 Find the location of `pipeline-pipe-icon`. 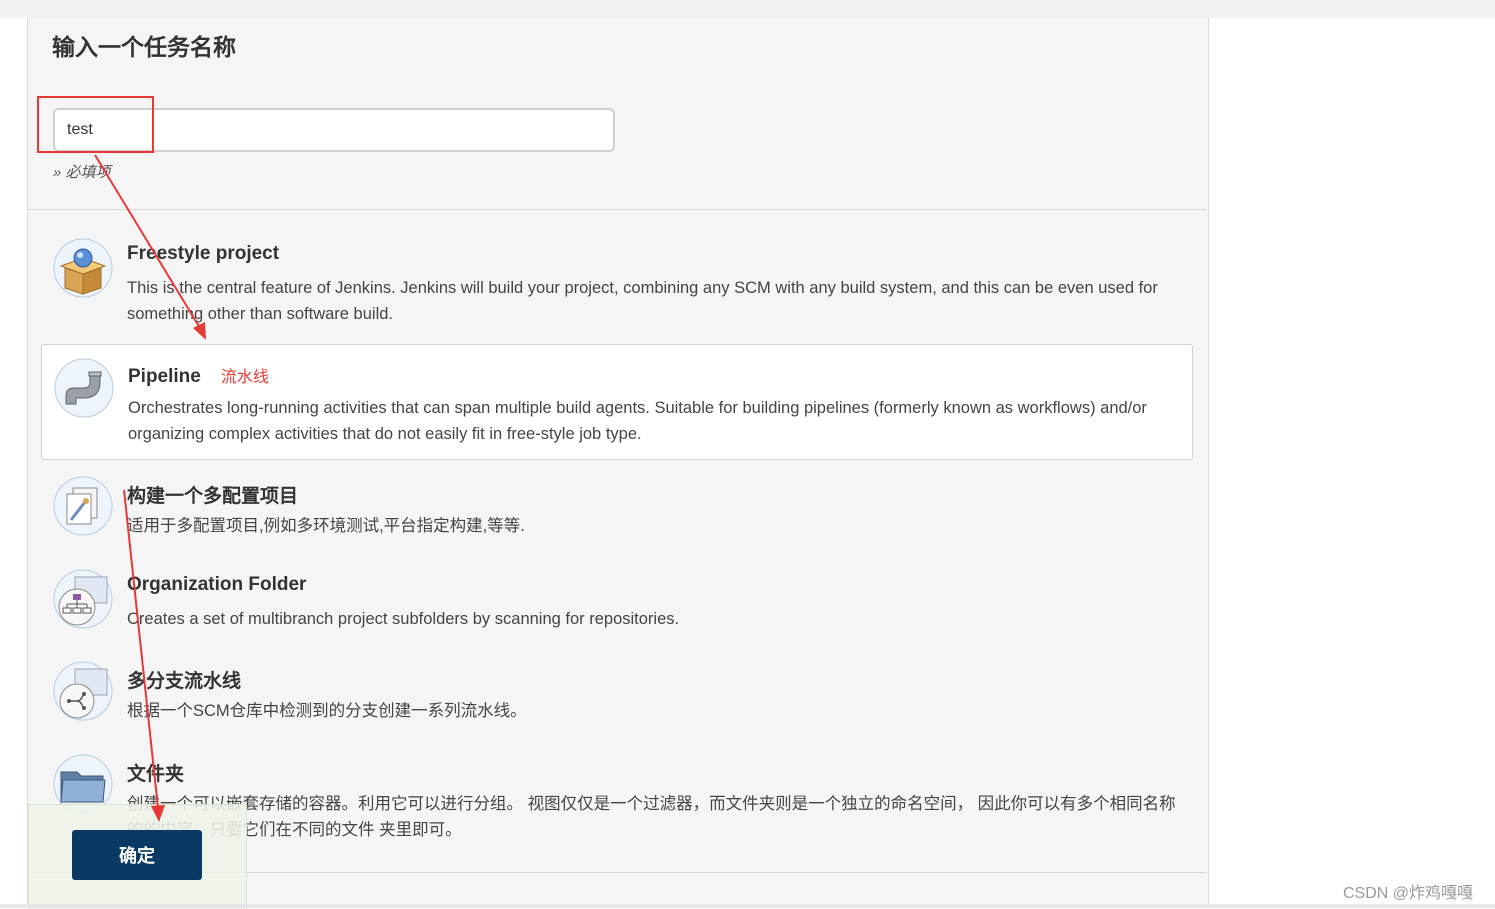

pipeline-pipe-icon is located at coordinates (84, 388).